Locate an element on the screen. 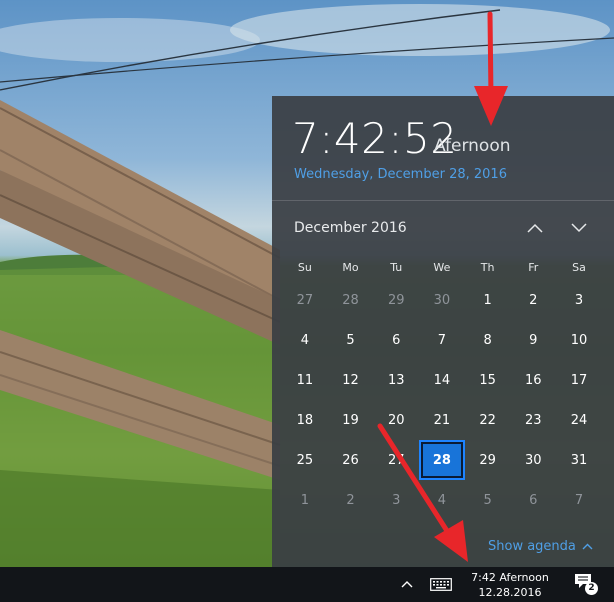 This screenshot has height=602, width=614. calendar-week-row: 11 12 13 14 15 16 17 is located at coordinates (442, 380).